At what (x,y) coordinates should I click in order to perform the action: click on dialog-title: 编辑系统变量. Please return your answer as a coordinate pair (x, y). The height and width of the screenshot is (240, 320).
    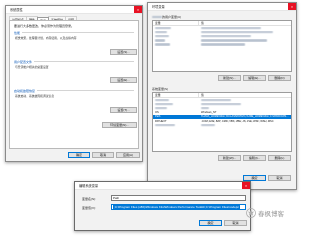
    Looking at the image, I should click on (89, 186).